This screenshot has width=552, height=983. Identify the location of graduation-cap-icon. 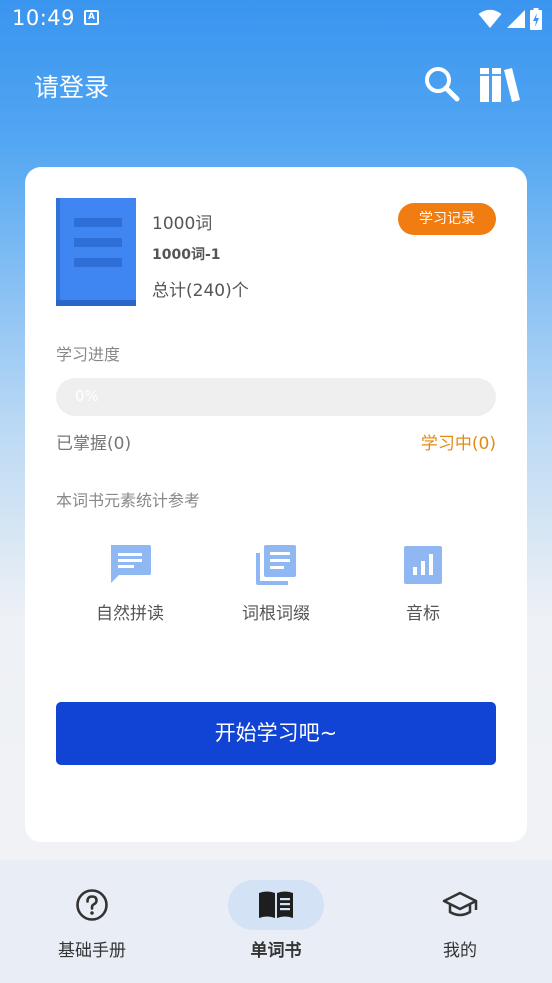
(460, 905).